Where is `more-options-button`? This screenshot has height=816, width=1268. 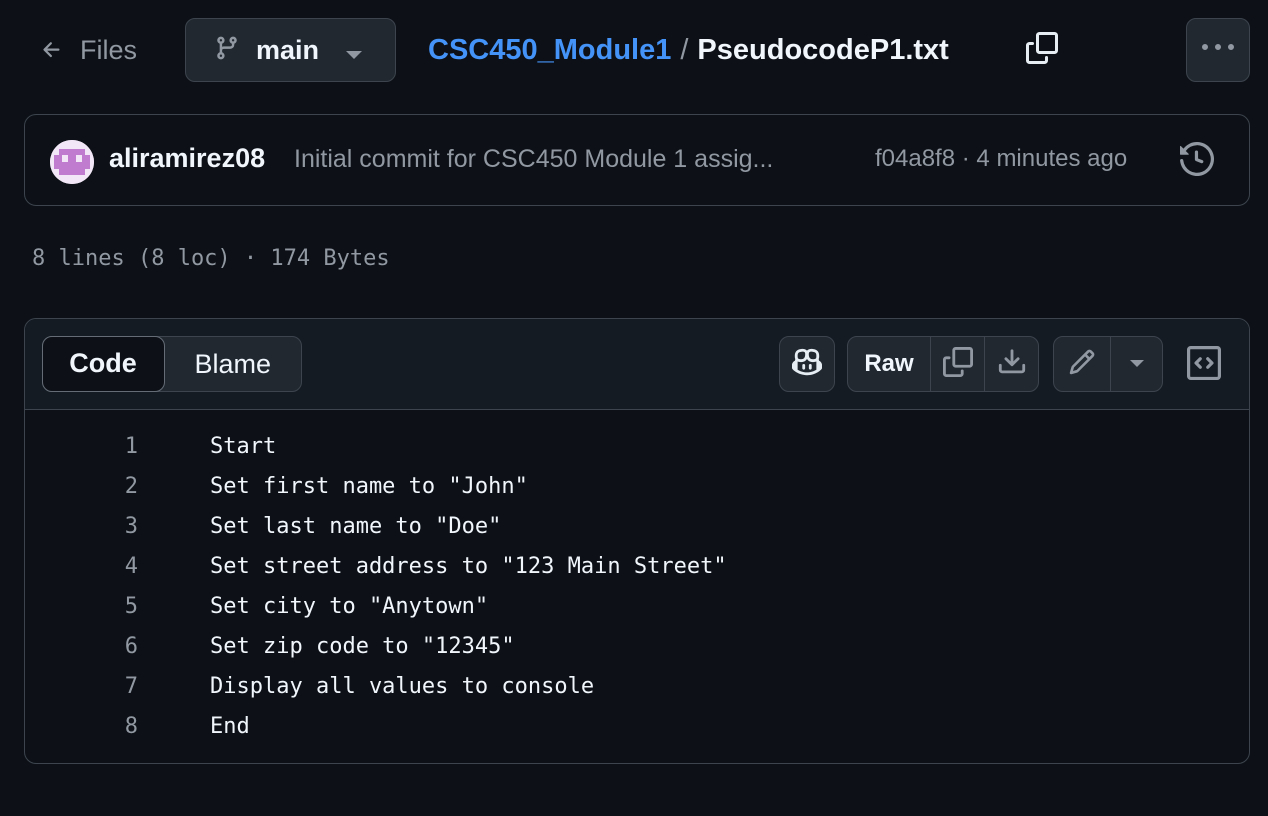 more-options-button is located at coordinates (1218, 50).